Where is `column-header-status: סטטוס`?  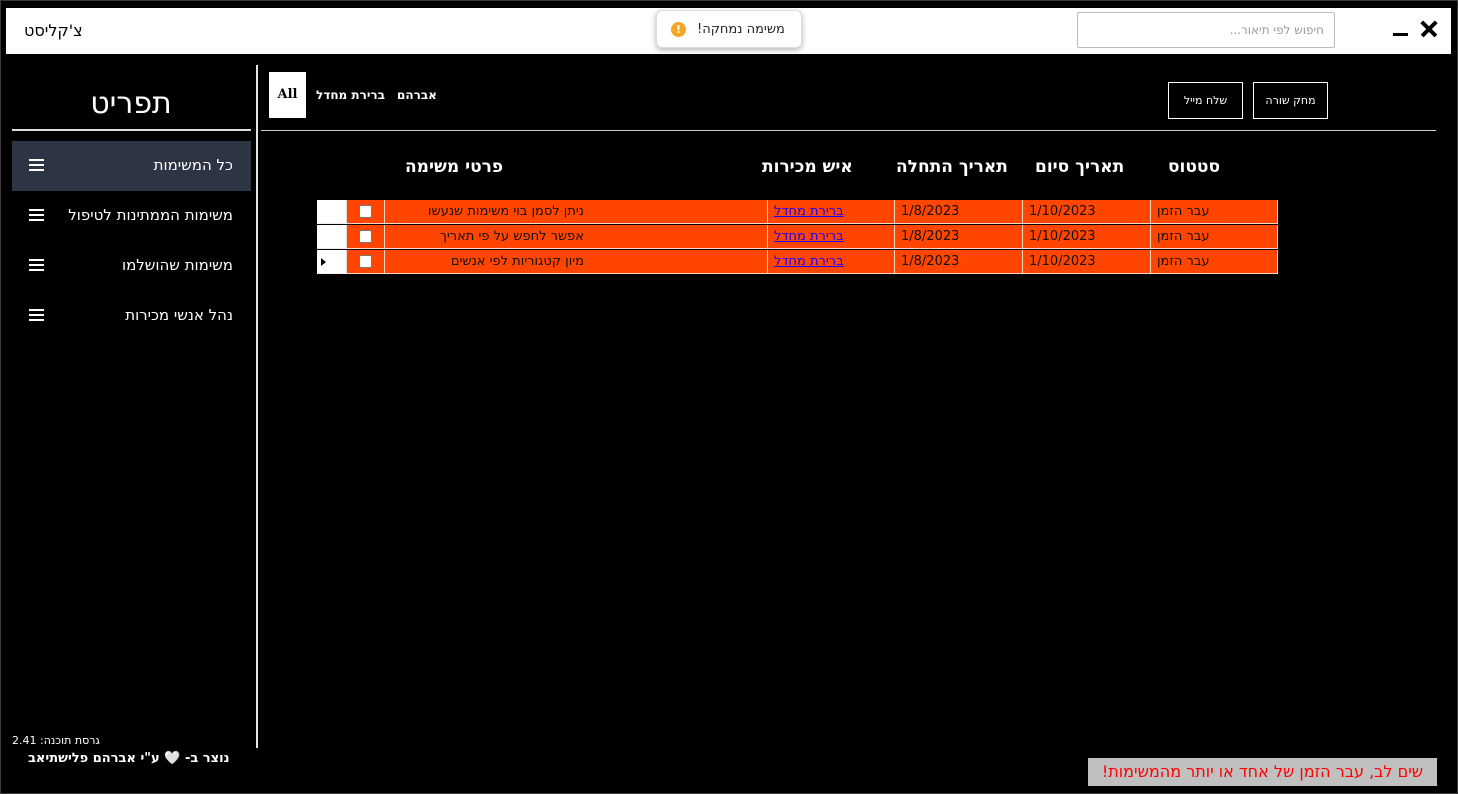 column-header-status: סטטוס is located at coordinates (1194, 167).